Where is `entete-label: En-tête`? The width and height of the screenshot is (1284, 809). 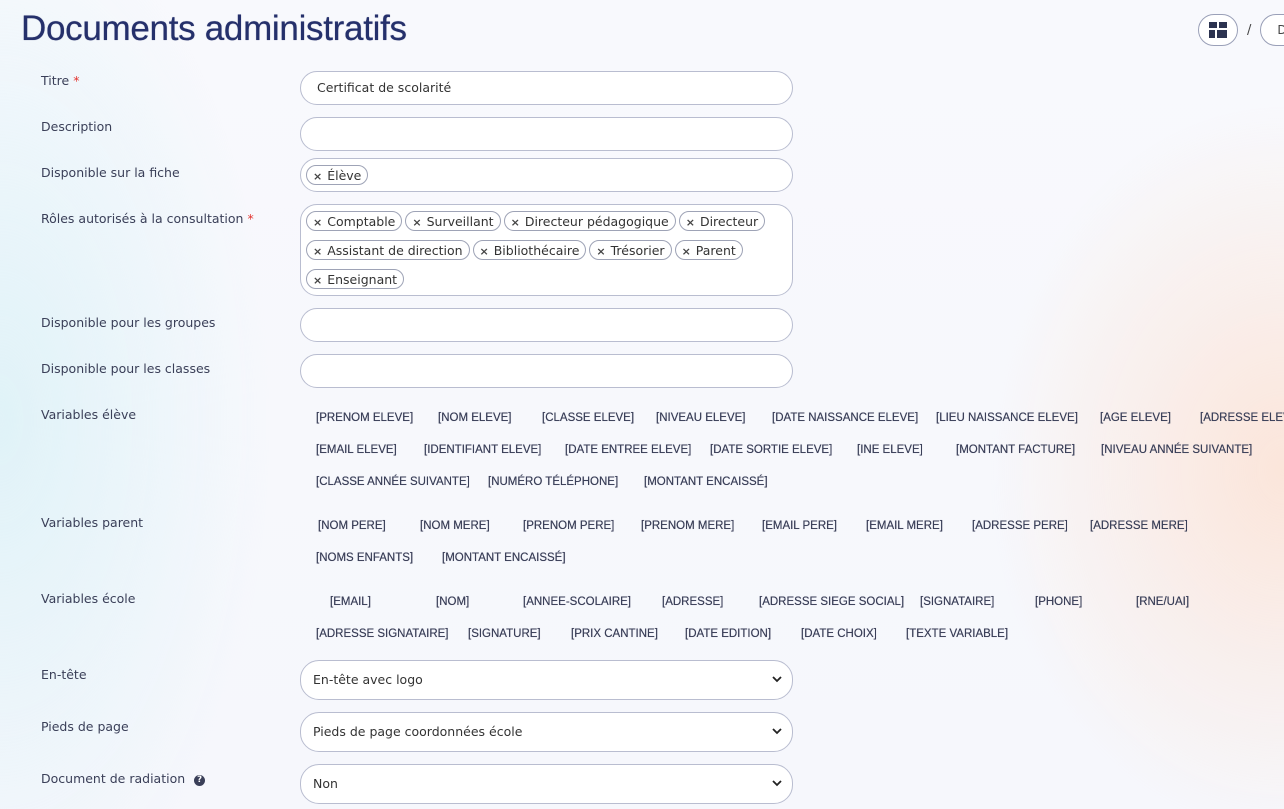 entete-label: En-tête is located at coordinates (64, 674).